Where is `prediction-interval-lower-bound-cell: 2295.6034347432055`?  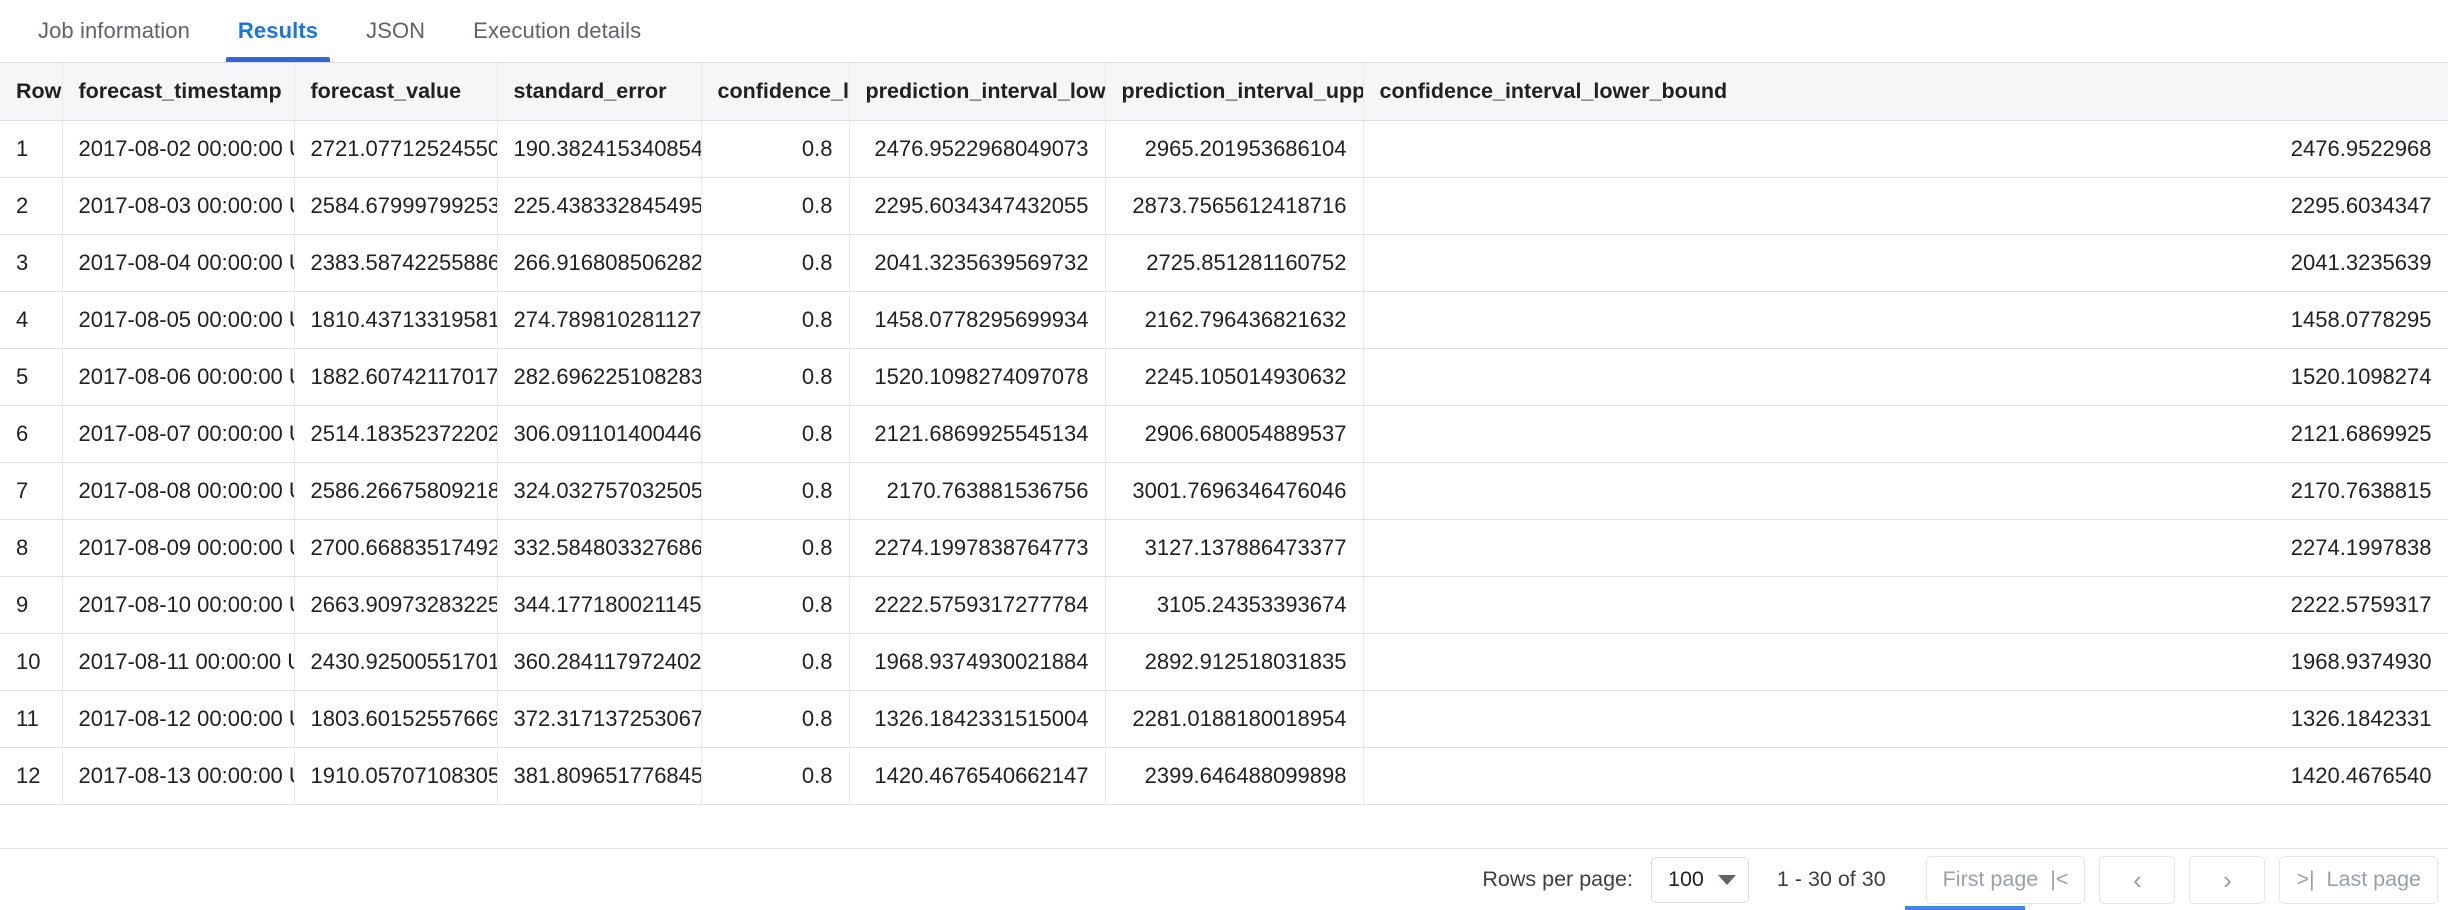
prediction-interval-lower-bound-cell: 2295.6034347432055 is located at coordinates (977, 206).